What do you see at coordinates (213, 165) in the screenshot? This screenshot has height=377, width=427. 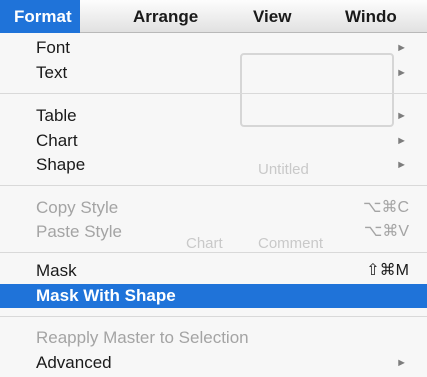 I see `menu-item-shape: Shape ►` at bounding box center [213, 165].